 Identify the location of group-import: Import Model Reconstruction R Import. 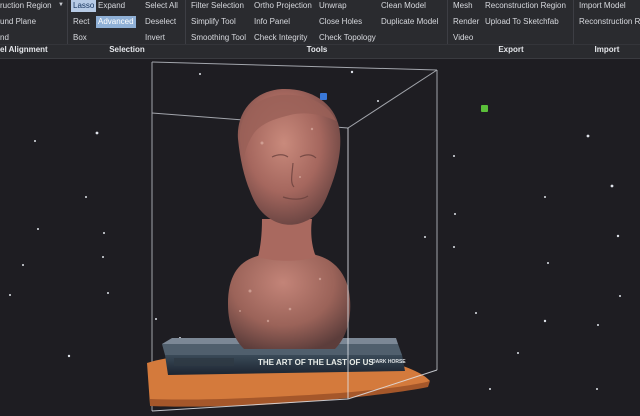
(607, 29).